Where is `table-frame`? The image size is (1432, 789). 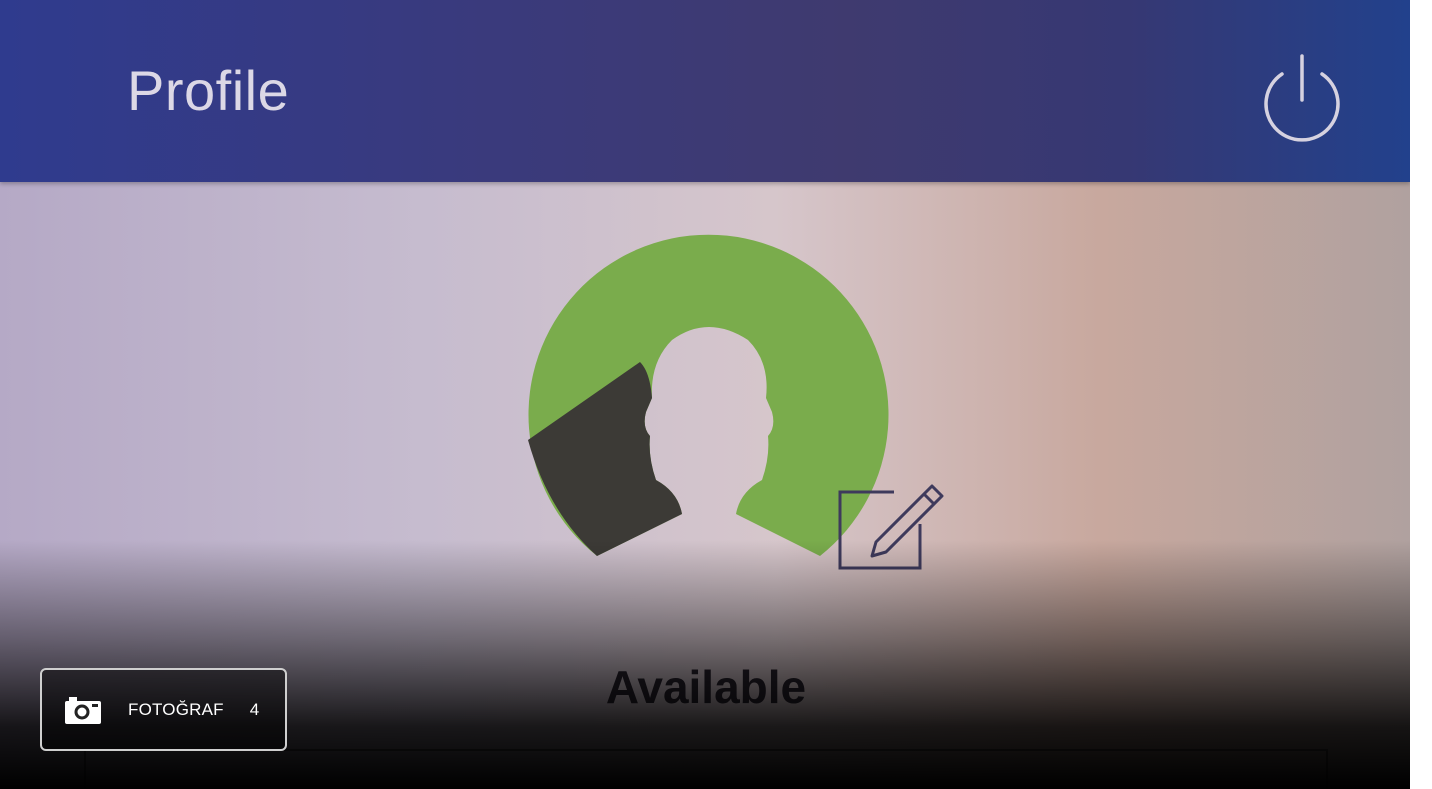
table-frame is located at coordinates (706, 769).